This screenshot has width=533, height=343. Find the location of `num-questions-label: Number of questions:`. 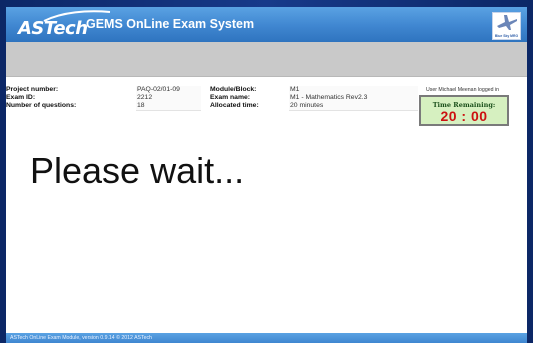

num-questions-label: Number of questions: is located at coordinates (41, 105).